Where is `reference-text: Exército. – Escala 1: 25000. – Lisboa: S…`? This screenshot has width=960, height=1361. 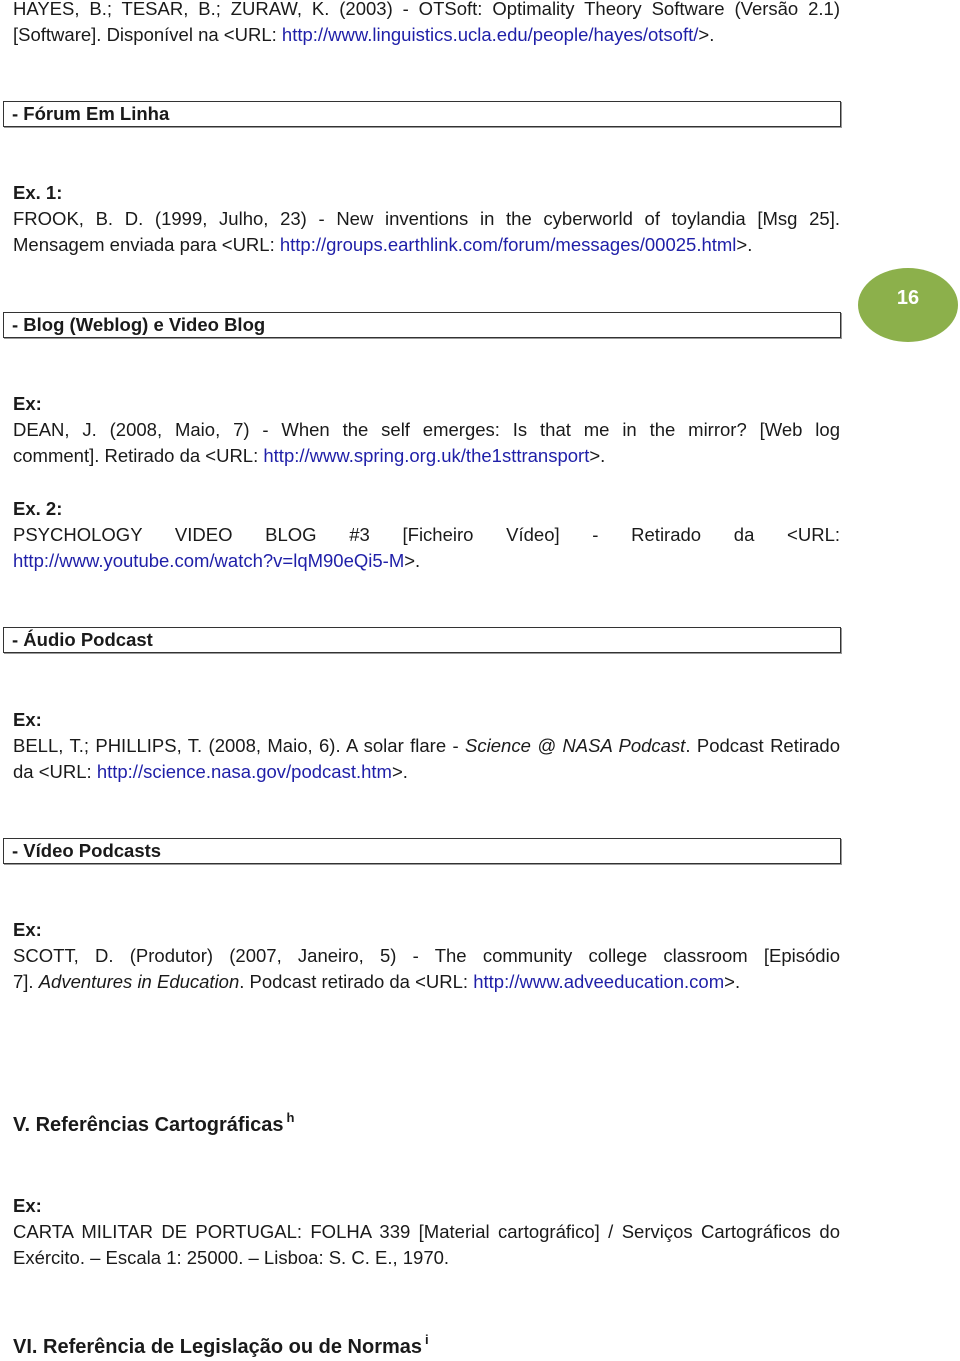
reference-text: Exército. – Escala 1: 25000. – Lisboa: S… is located at coordinates (231, 1257).